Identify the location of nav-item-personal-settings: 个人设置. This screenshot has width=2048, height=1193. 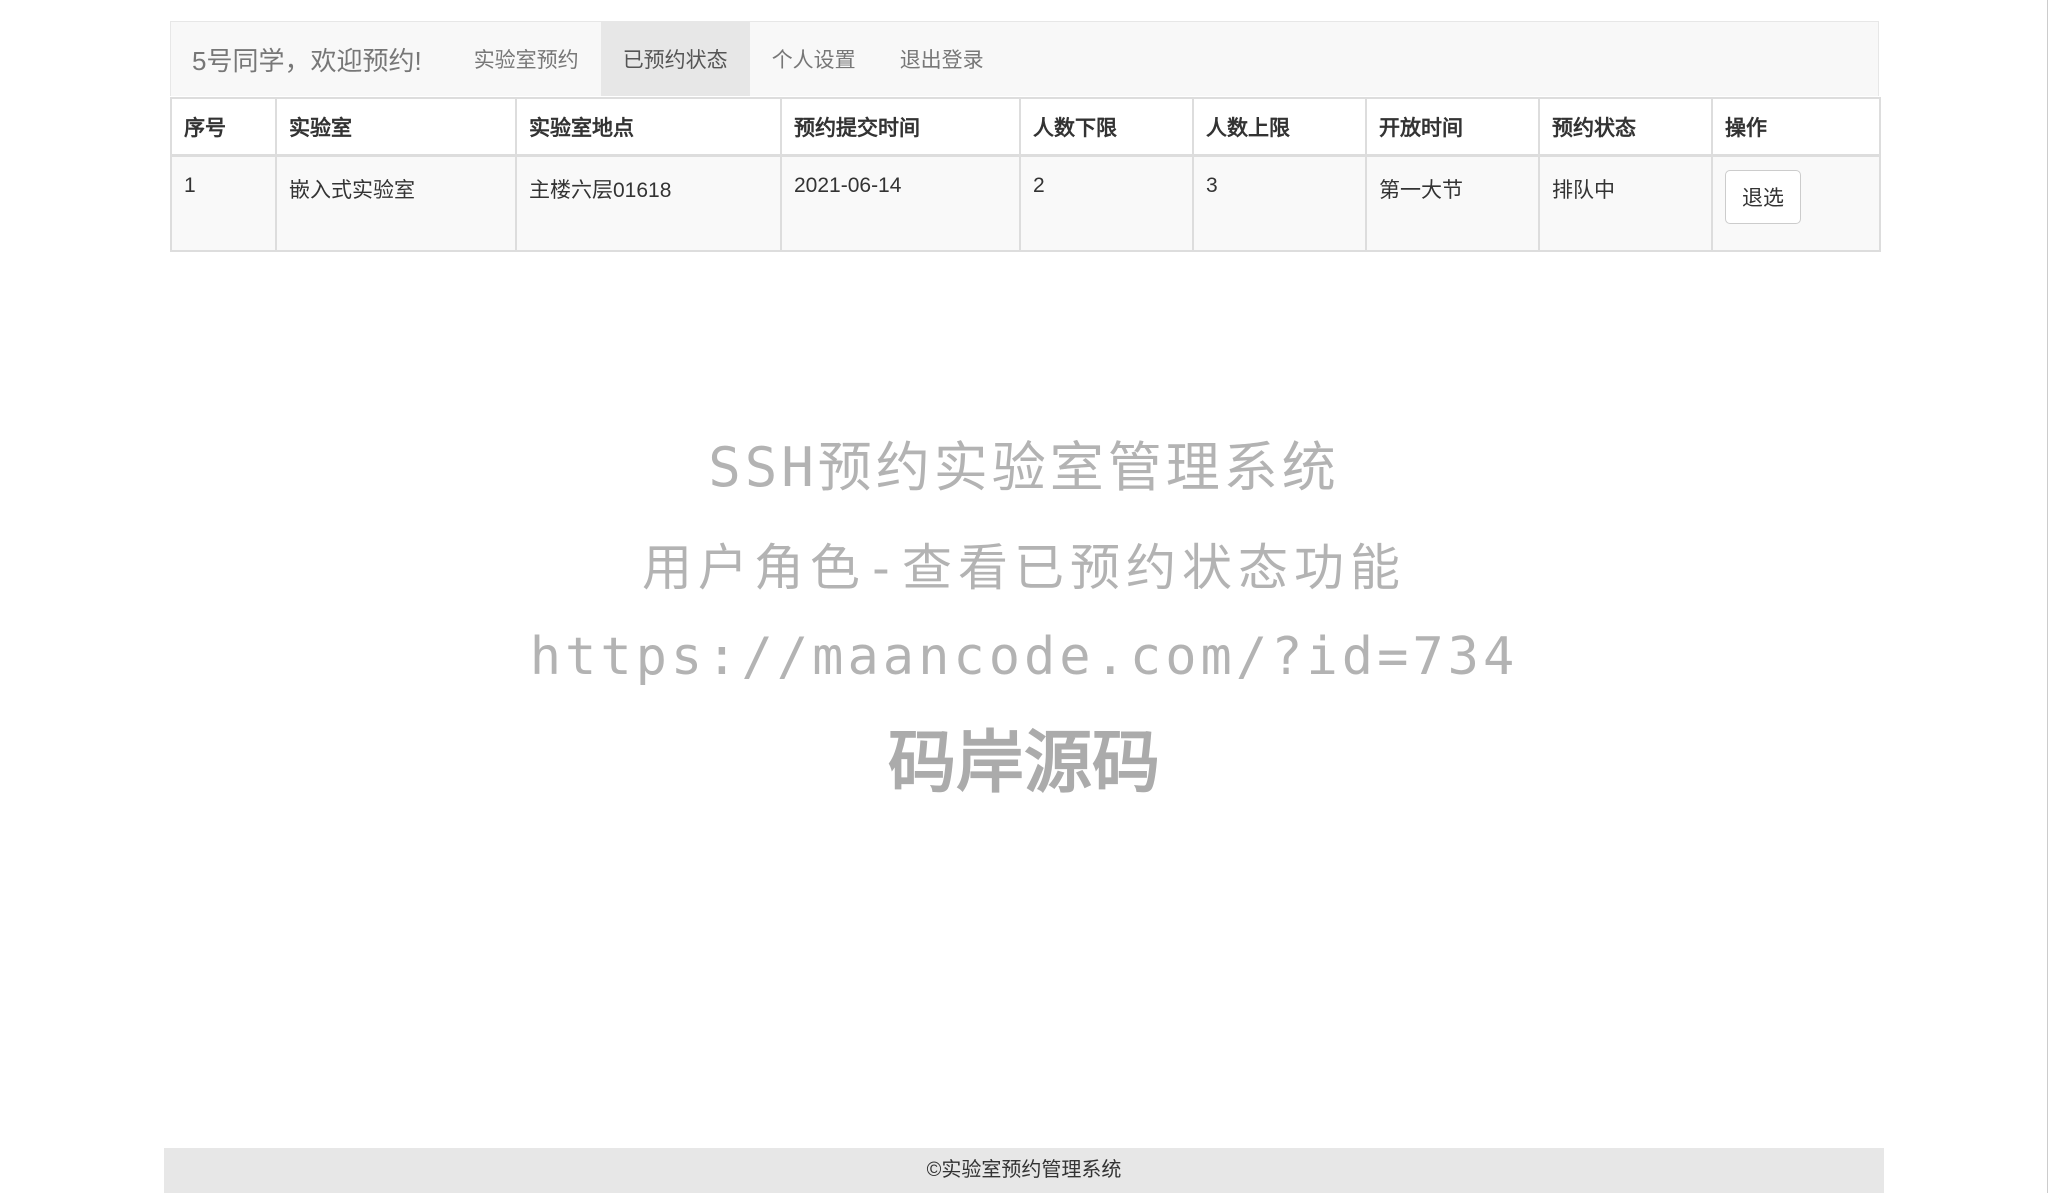
(814, 59).